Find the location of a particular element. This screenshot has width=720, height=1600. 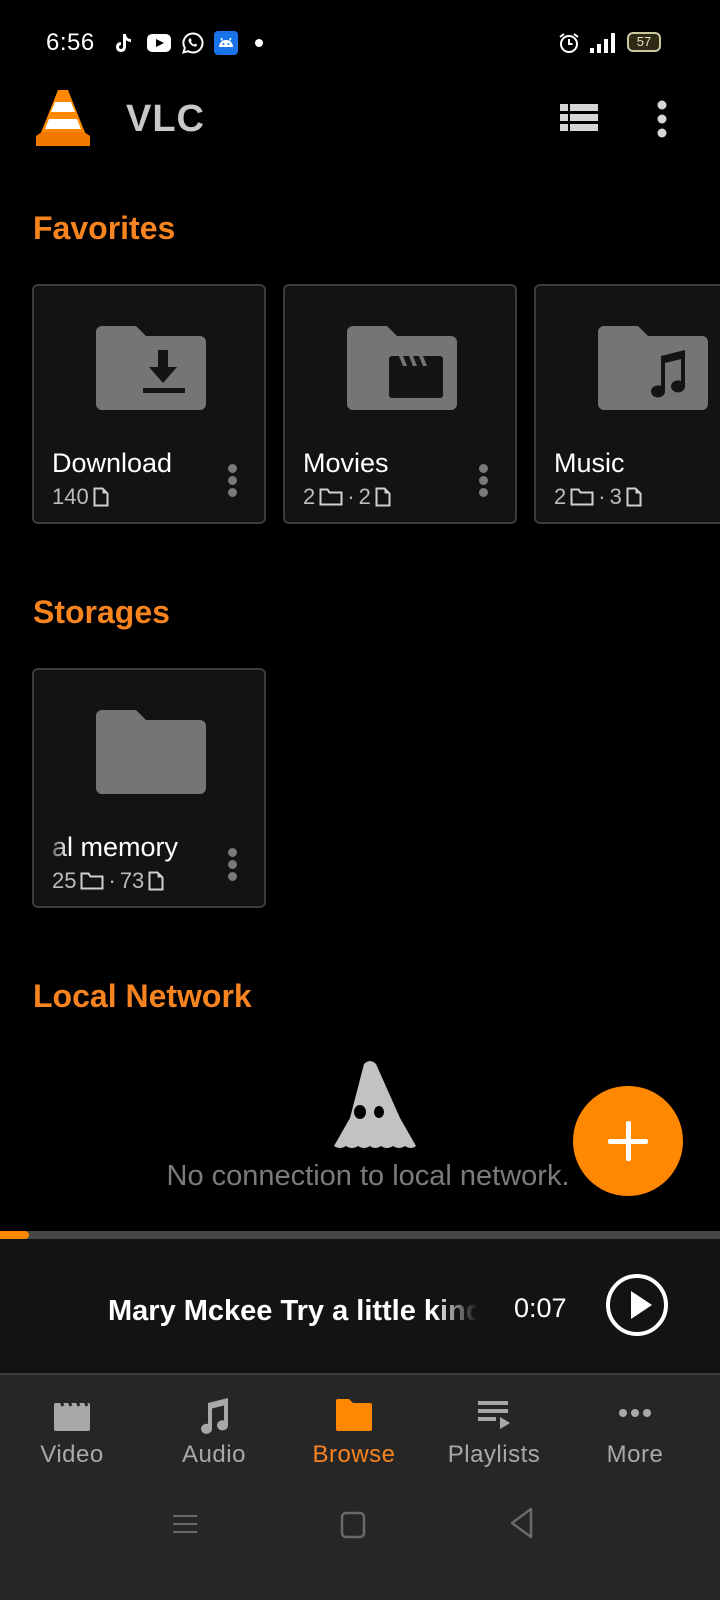

nav-tab-video: Video is located at coordinates (72, 1430).